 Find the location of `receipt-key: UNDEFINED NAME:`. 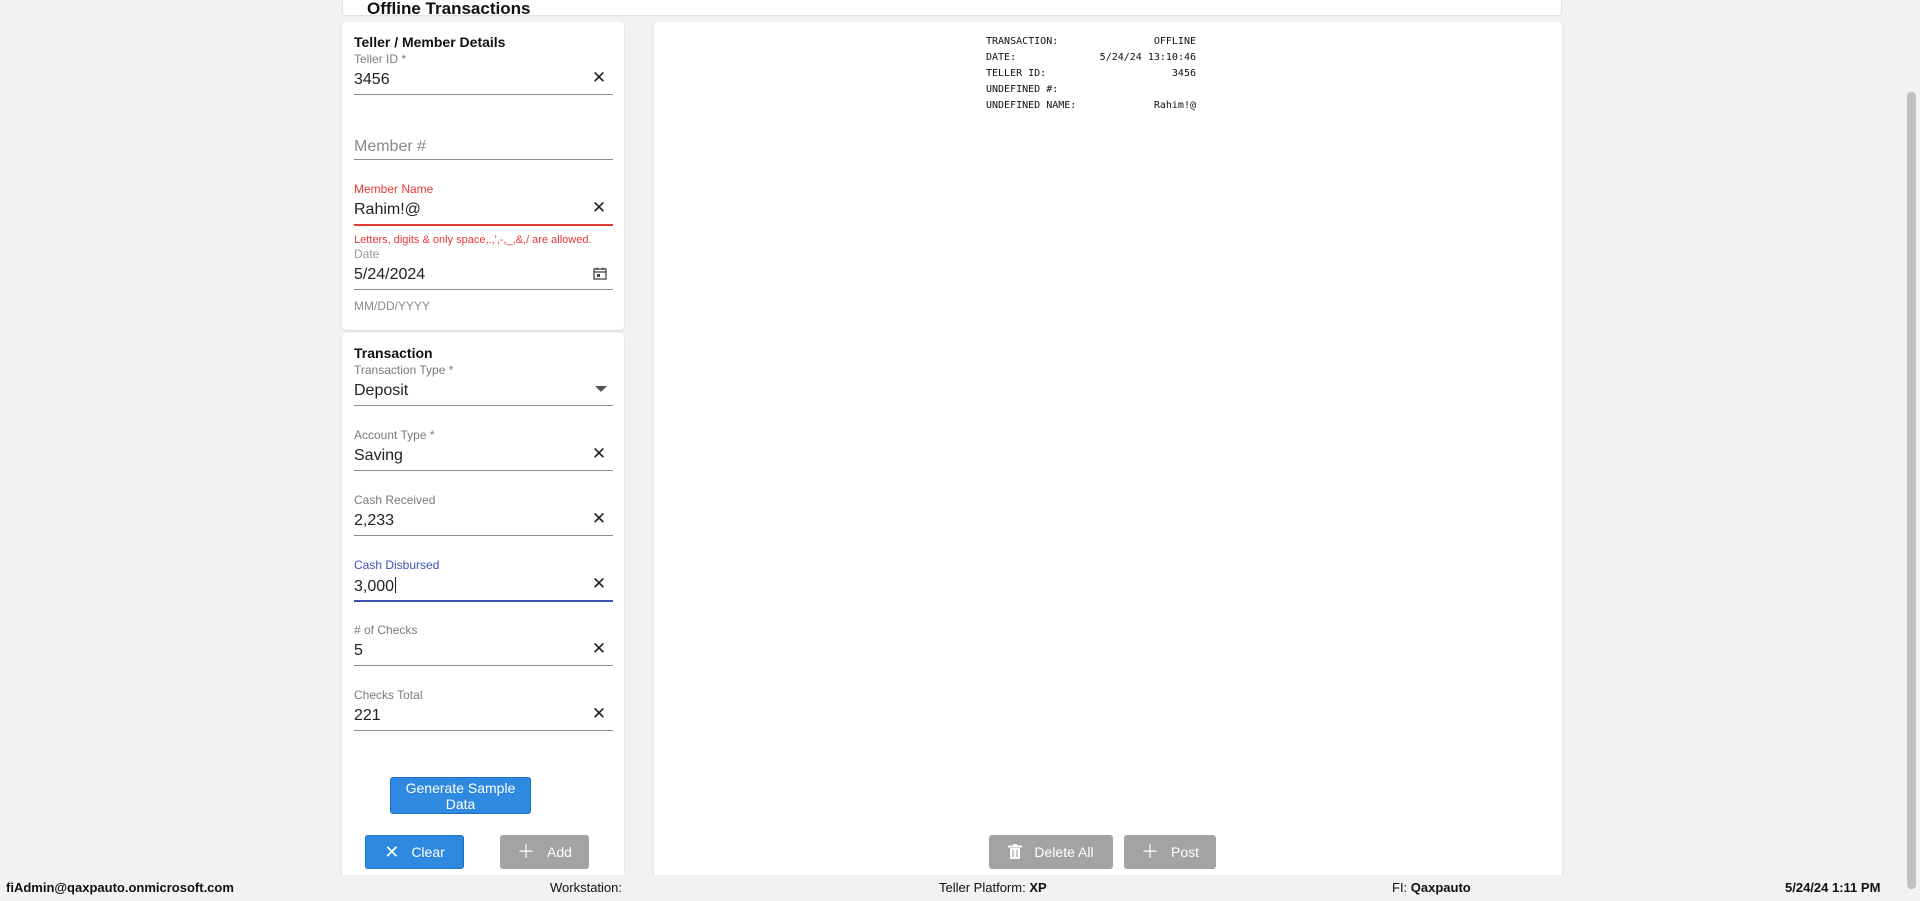

receipt-key: UNDEFINED NAME: is located at coordinates (1031, 105).